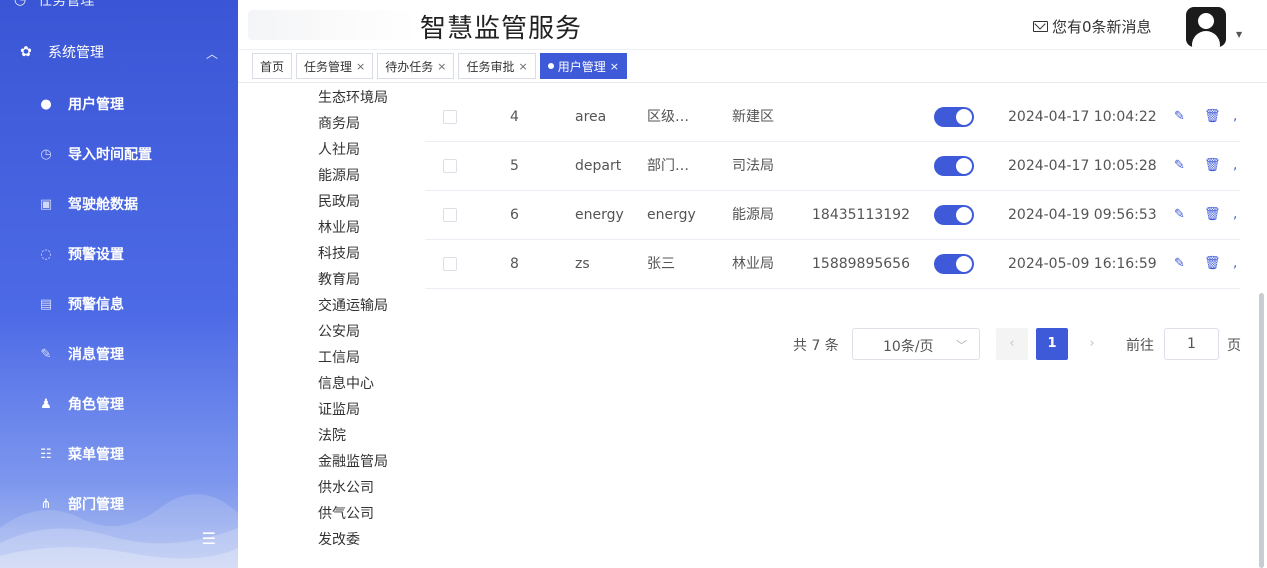 The image size is (1267, 568). I want to click on pagination-total: 共 7 条, so click(816, 346).